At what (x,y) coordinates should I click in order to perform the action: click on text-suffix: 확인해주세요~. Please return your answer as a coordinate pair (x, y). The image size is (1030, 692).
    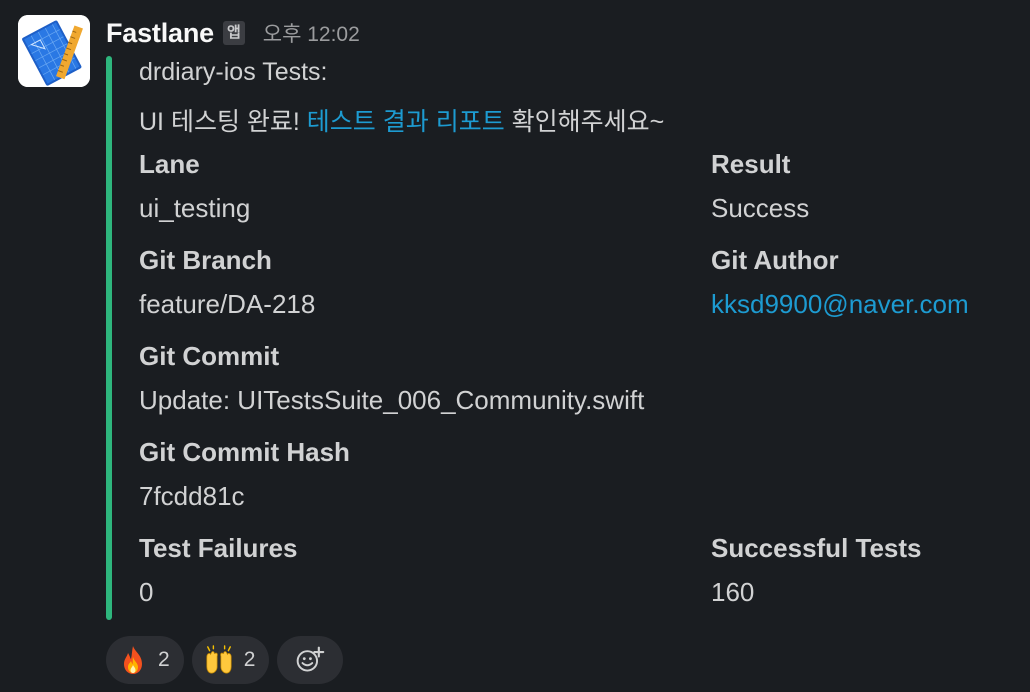
    Looking at the image, I should click on (584, 122).